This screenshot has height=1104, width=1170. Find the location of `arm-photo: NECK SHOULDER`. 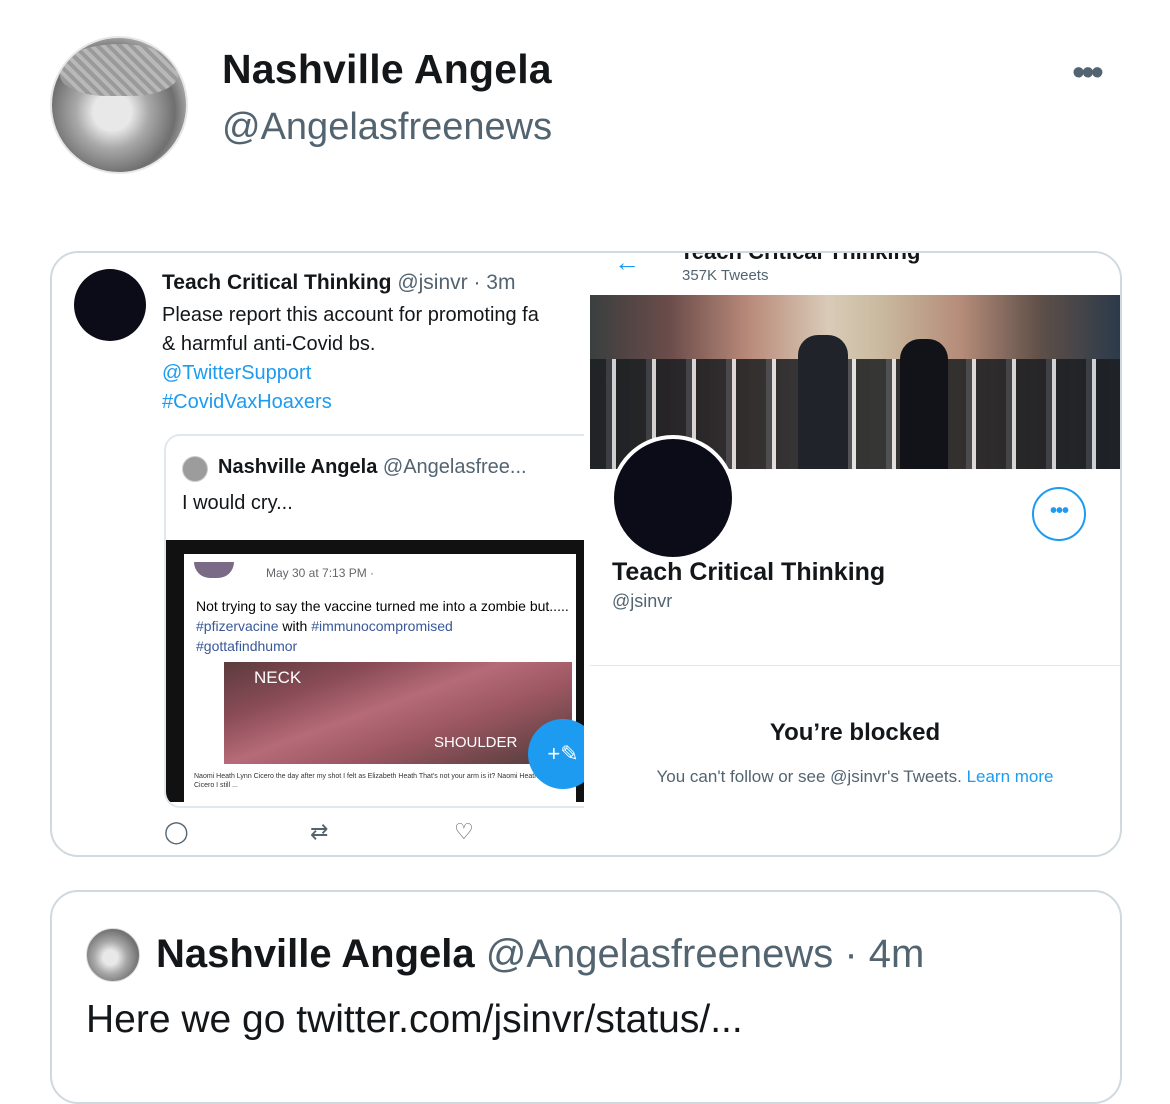

arm-photo: NECK SHOULDER is located at coordinates (398, 713).